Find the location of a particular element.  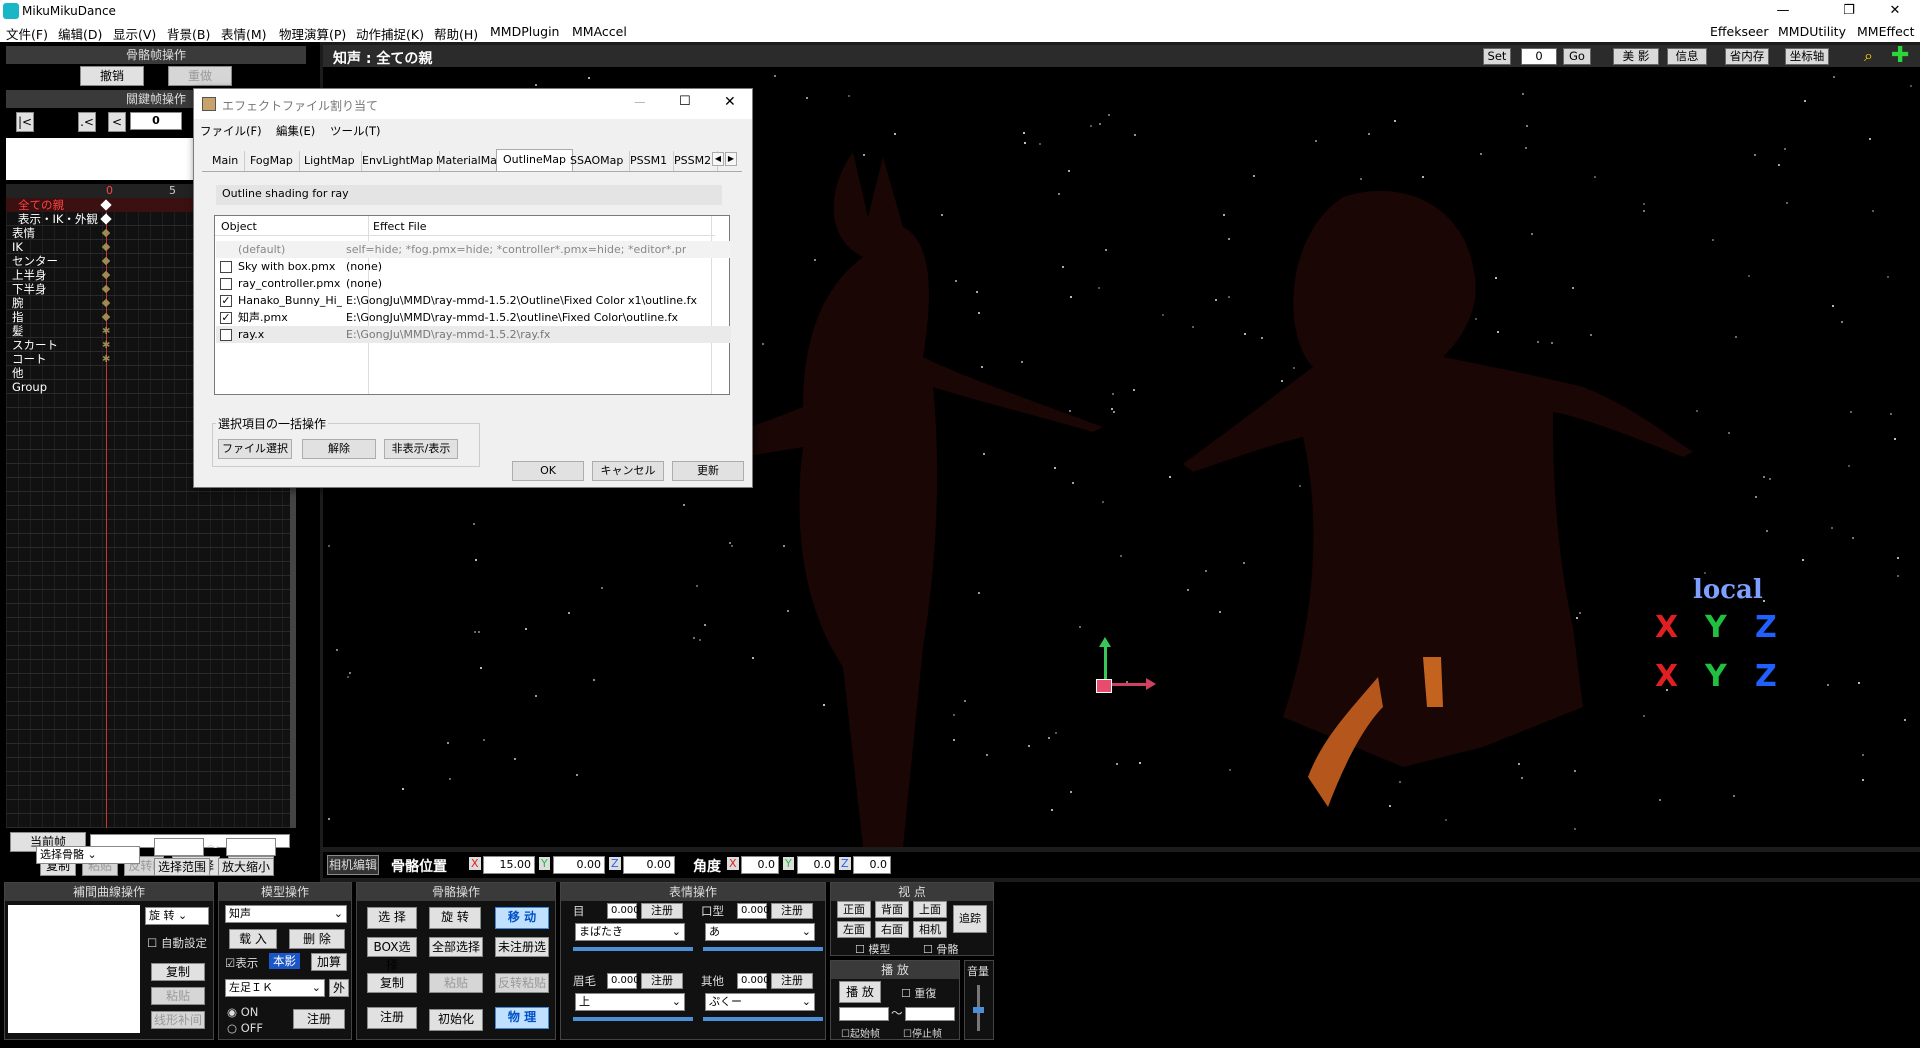

shadow-toggle: 本影 is located at coordinates (284, 961).